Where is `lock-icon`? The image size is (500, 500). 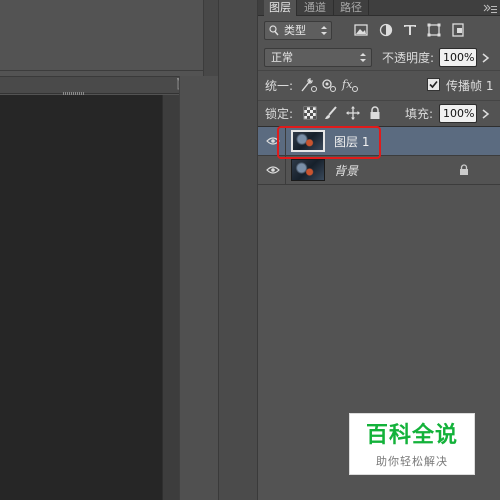 lock-icon is located at coordinates (464, 169).